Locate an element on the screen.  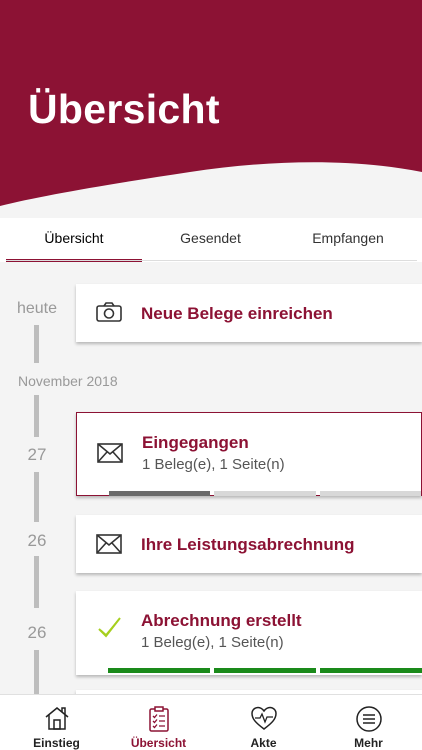
tabbar-mehr: Mehr is located at coordinates (368, 722).